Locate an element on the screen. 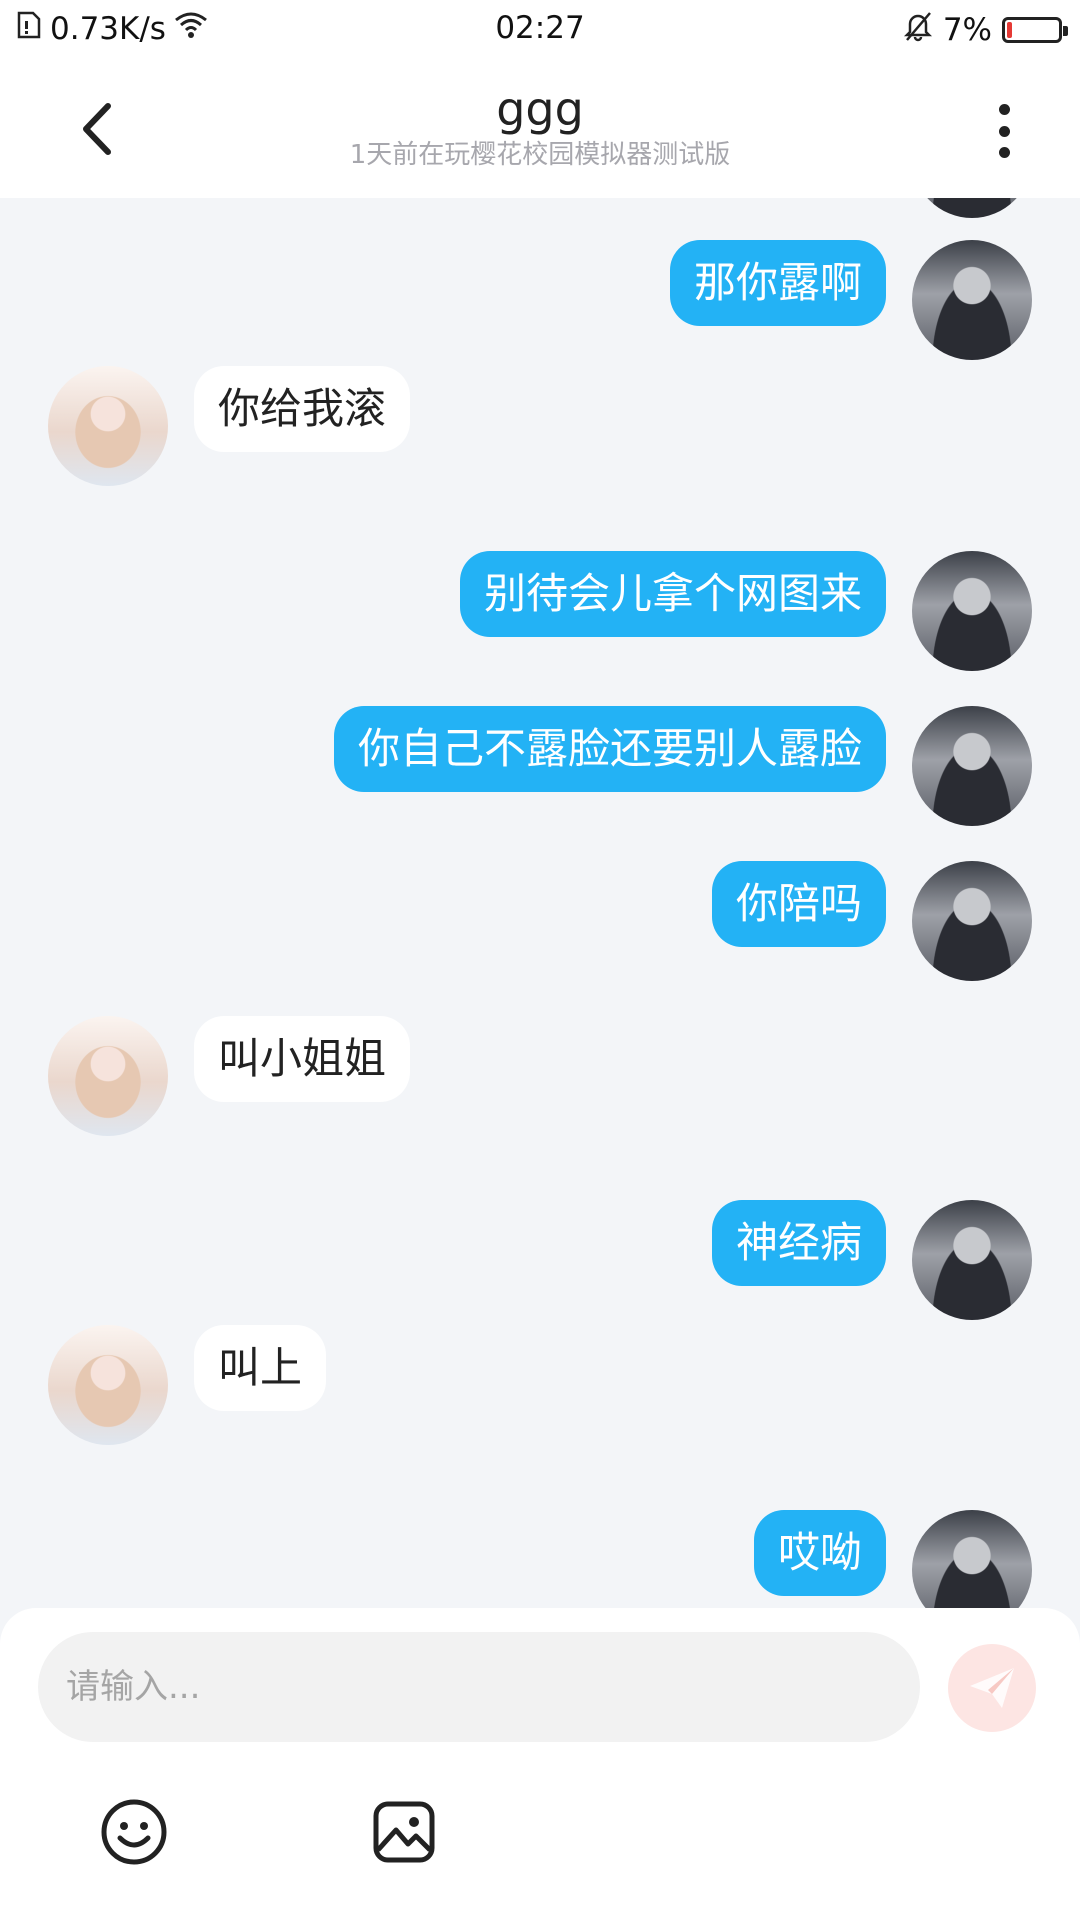  battery-percent: 7% is located at coordinates (967, 30).